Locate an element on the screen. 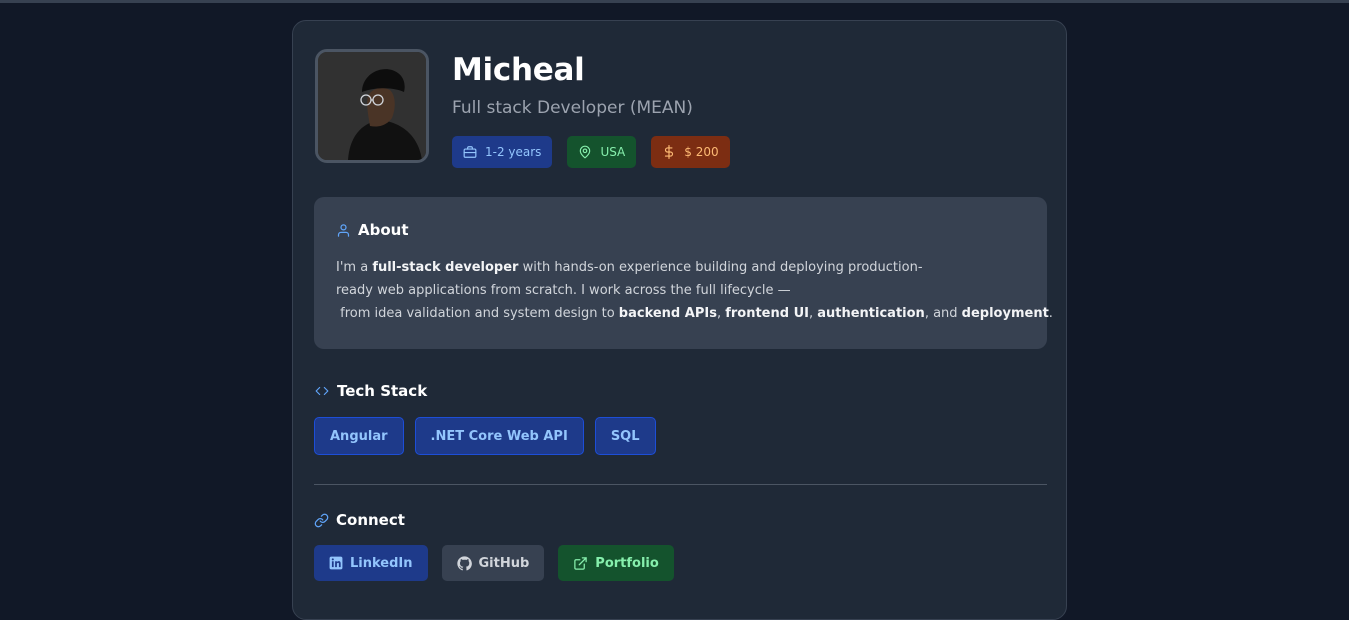 This screenshot has height=620, width=1349. dollar-icon is located at coordinates (669, 152).